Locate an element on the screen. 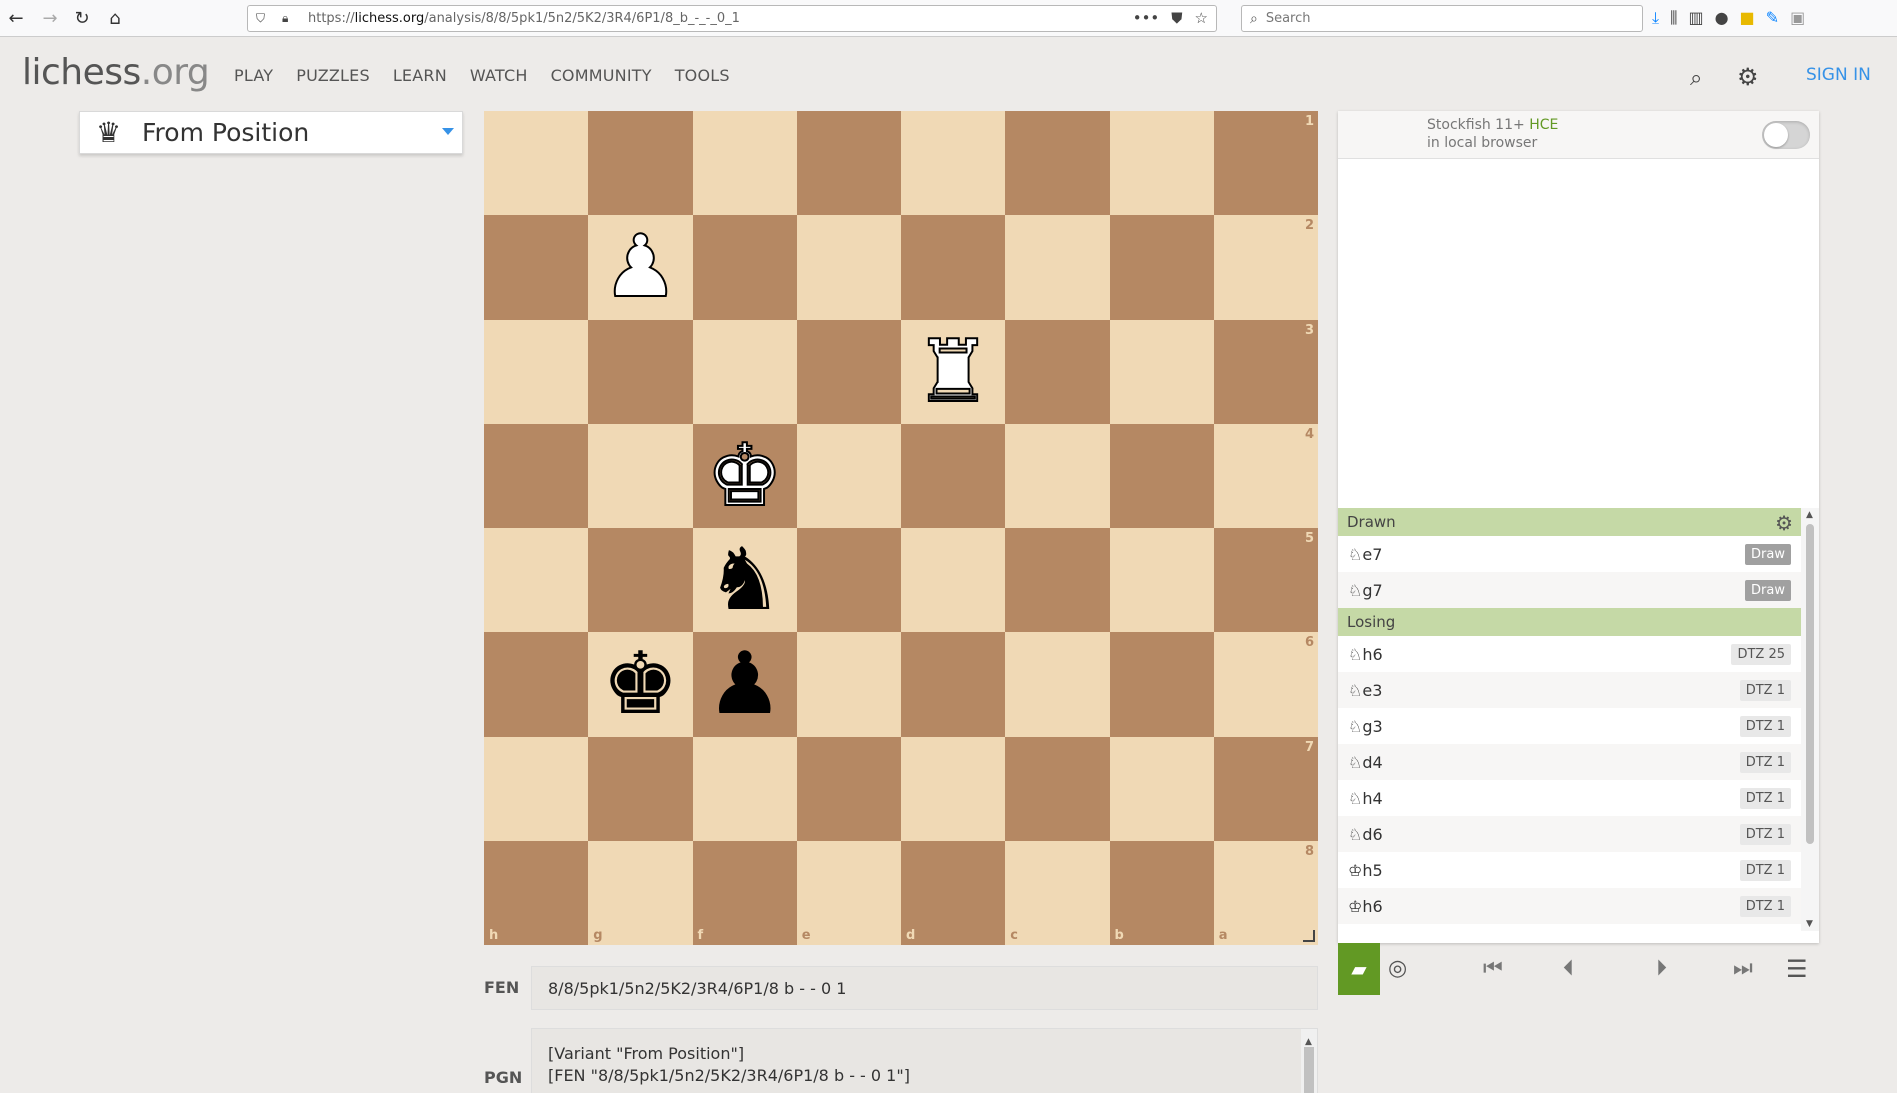 The image size is (1897, 1093). square-d6 is located at coordinates (953, 684).